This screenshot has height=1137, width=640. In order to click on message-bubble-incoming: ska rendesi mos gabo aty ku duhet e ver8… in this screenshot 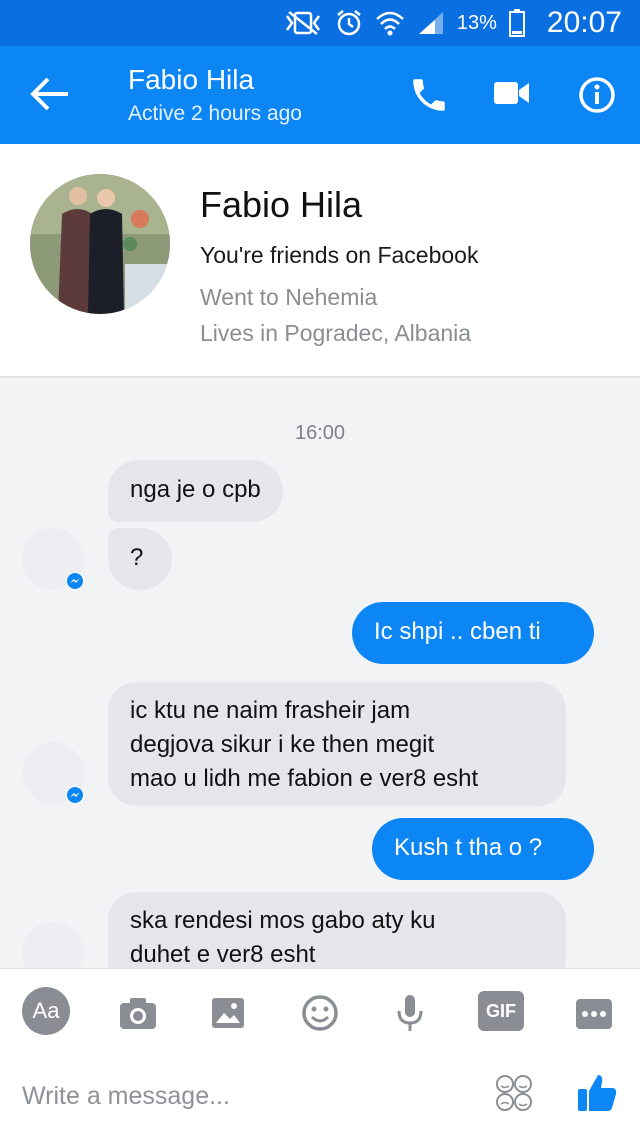, I will do `click(337, 930)`.